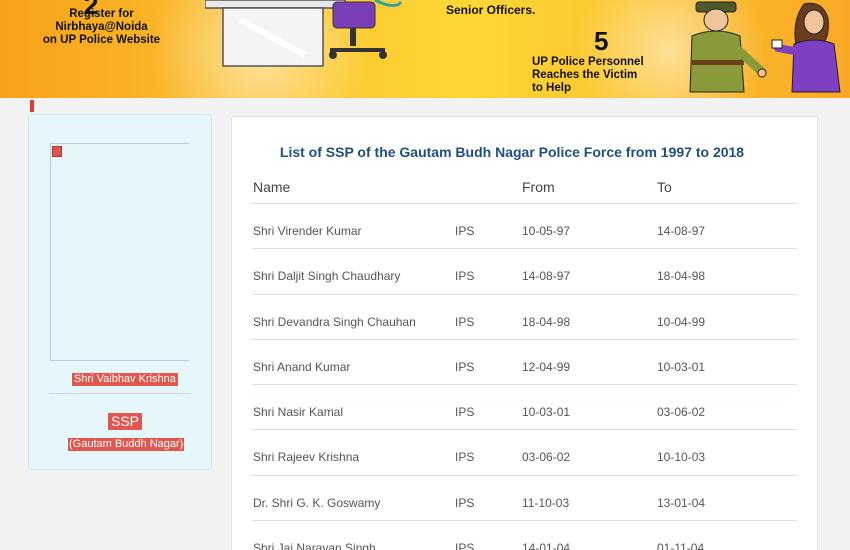 This screenshot has height=550, width=850. Describe the element at coordinates (334, 321) in the screenshot. I see `cell-name: Shri Devandra Singh Chauhan` at that location.